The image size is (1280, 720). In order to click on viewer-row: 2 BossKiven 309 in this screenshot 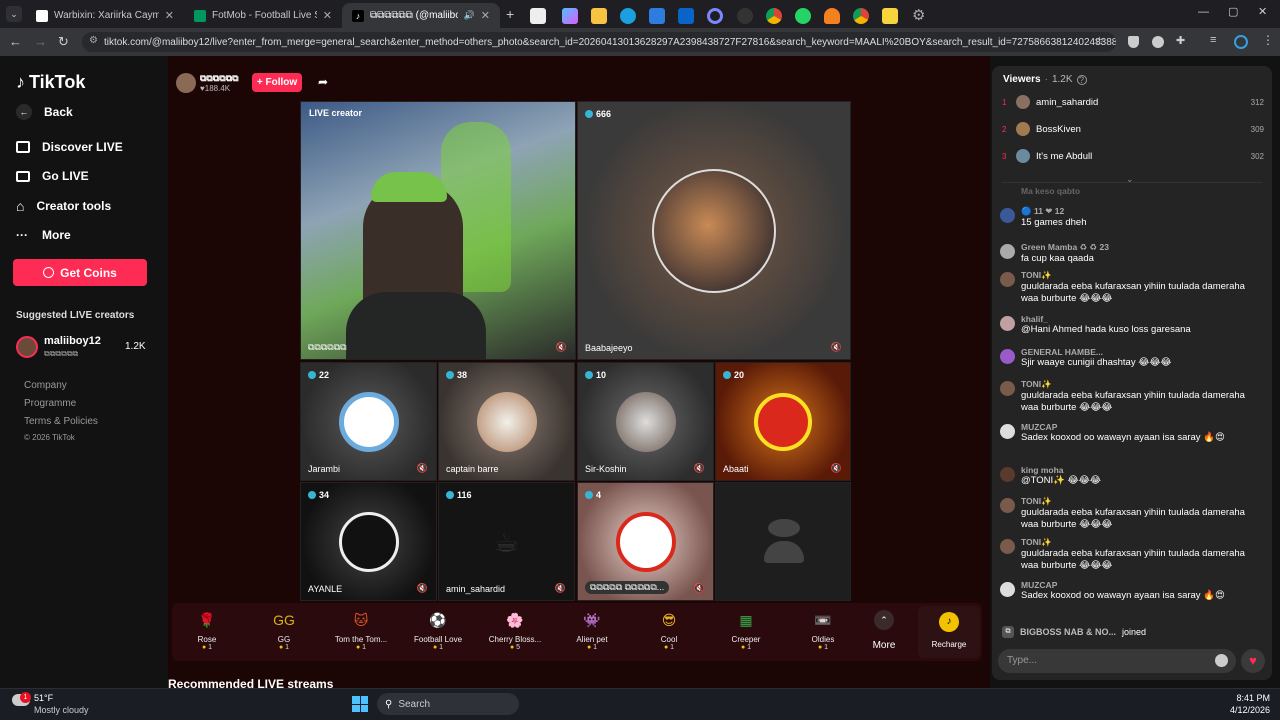, I will do `click(1133, 129)`.